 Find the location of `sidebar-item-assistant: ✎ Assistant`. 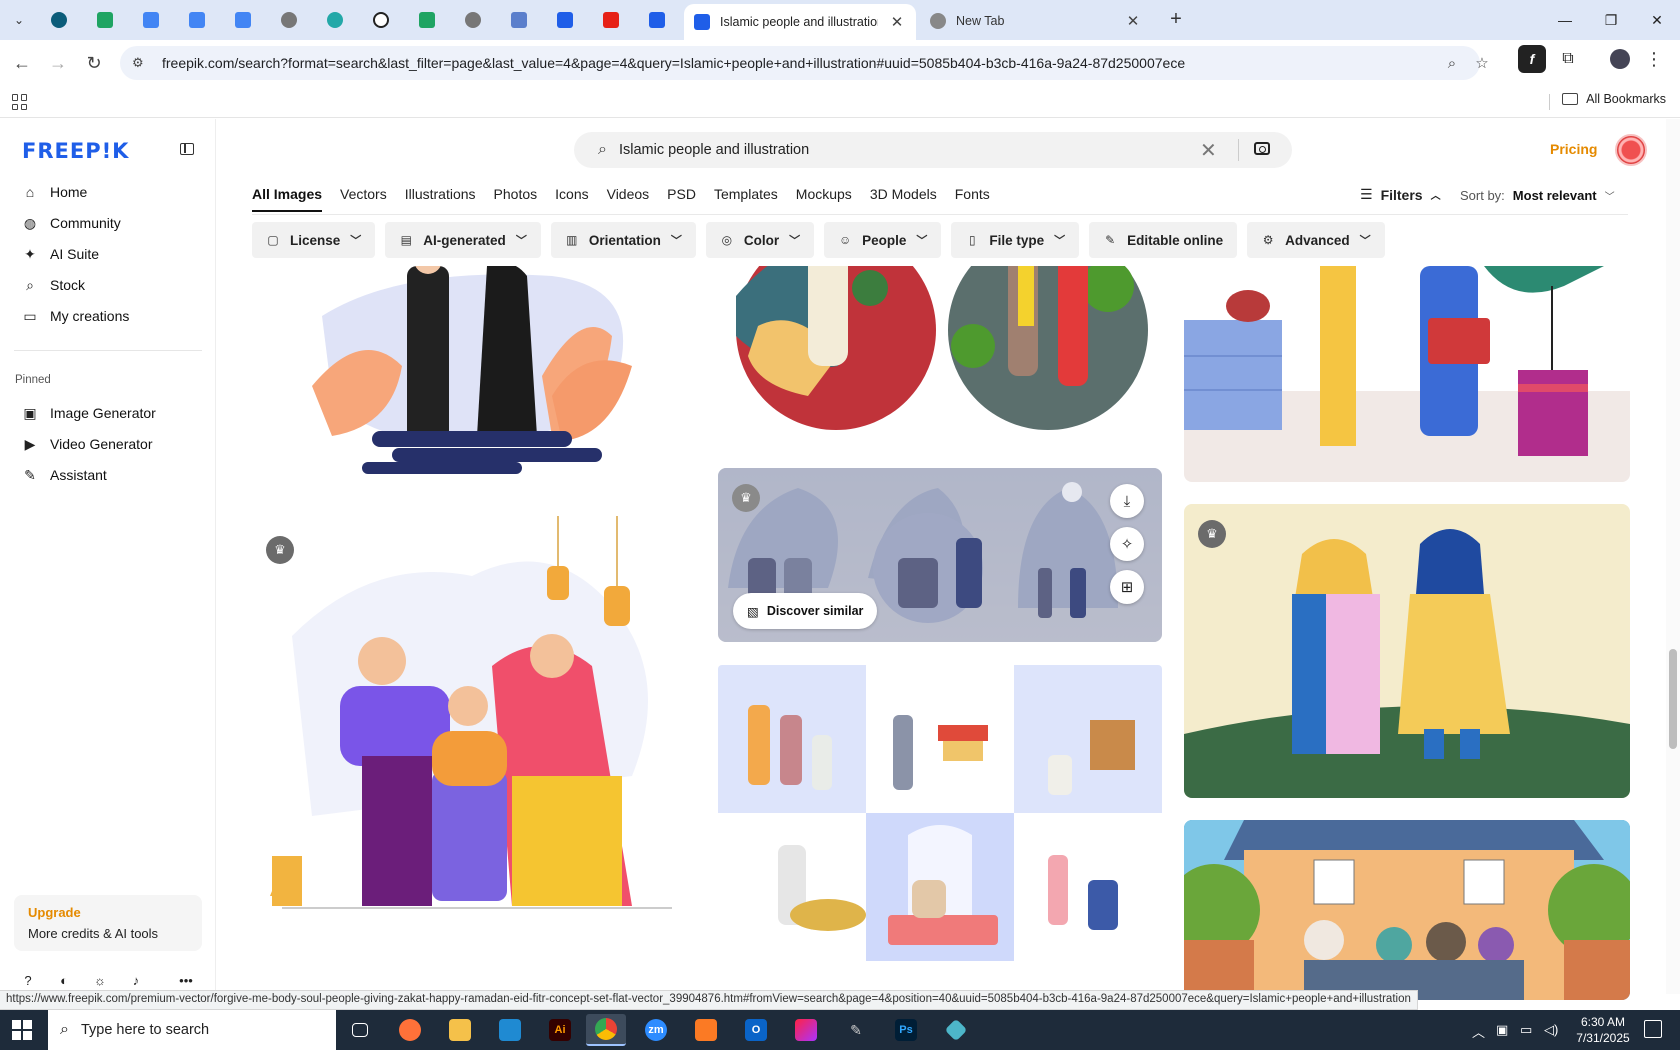

sidebar-item-assistant: ✎ Assistant is located at coordinates (109, 475).